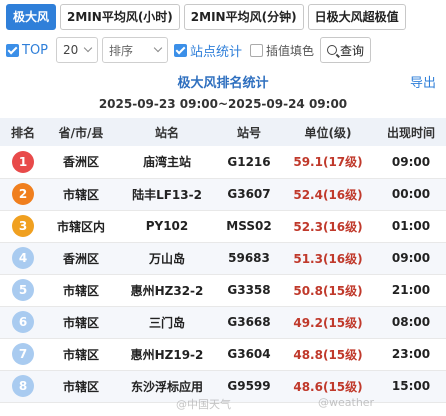 This screenshot has width=446, height=416. What do you see at coordinates (411, 132) in the screenshot?
I see `header-time: 出现时间` at bounding box center [411, 132].